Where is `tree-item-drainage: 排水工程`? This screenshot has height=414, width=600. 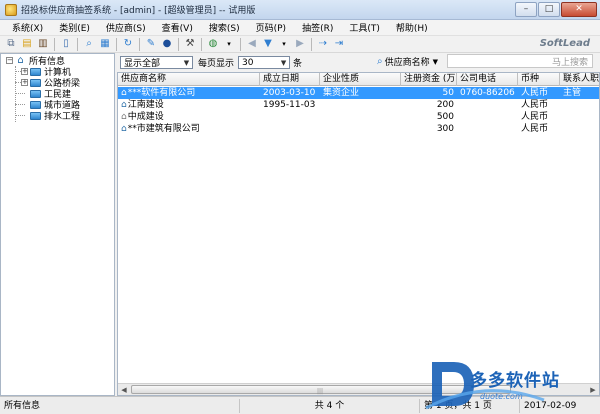
tree-item-drainage: 排水工程 is located at coordinates (55, 116).